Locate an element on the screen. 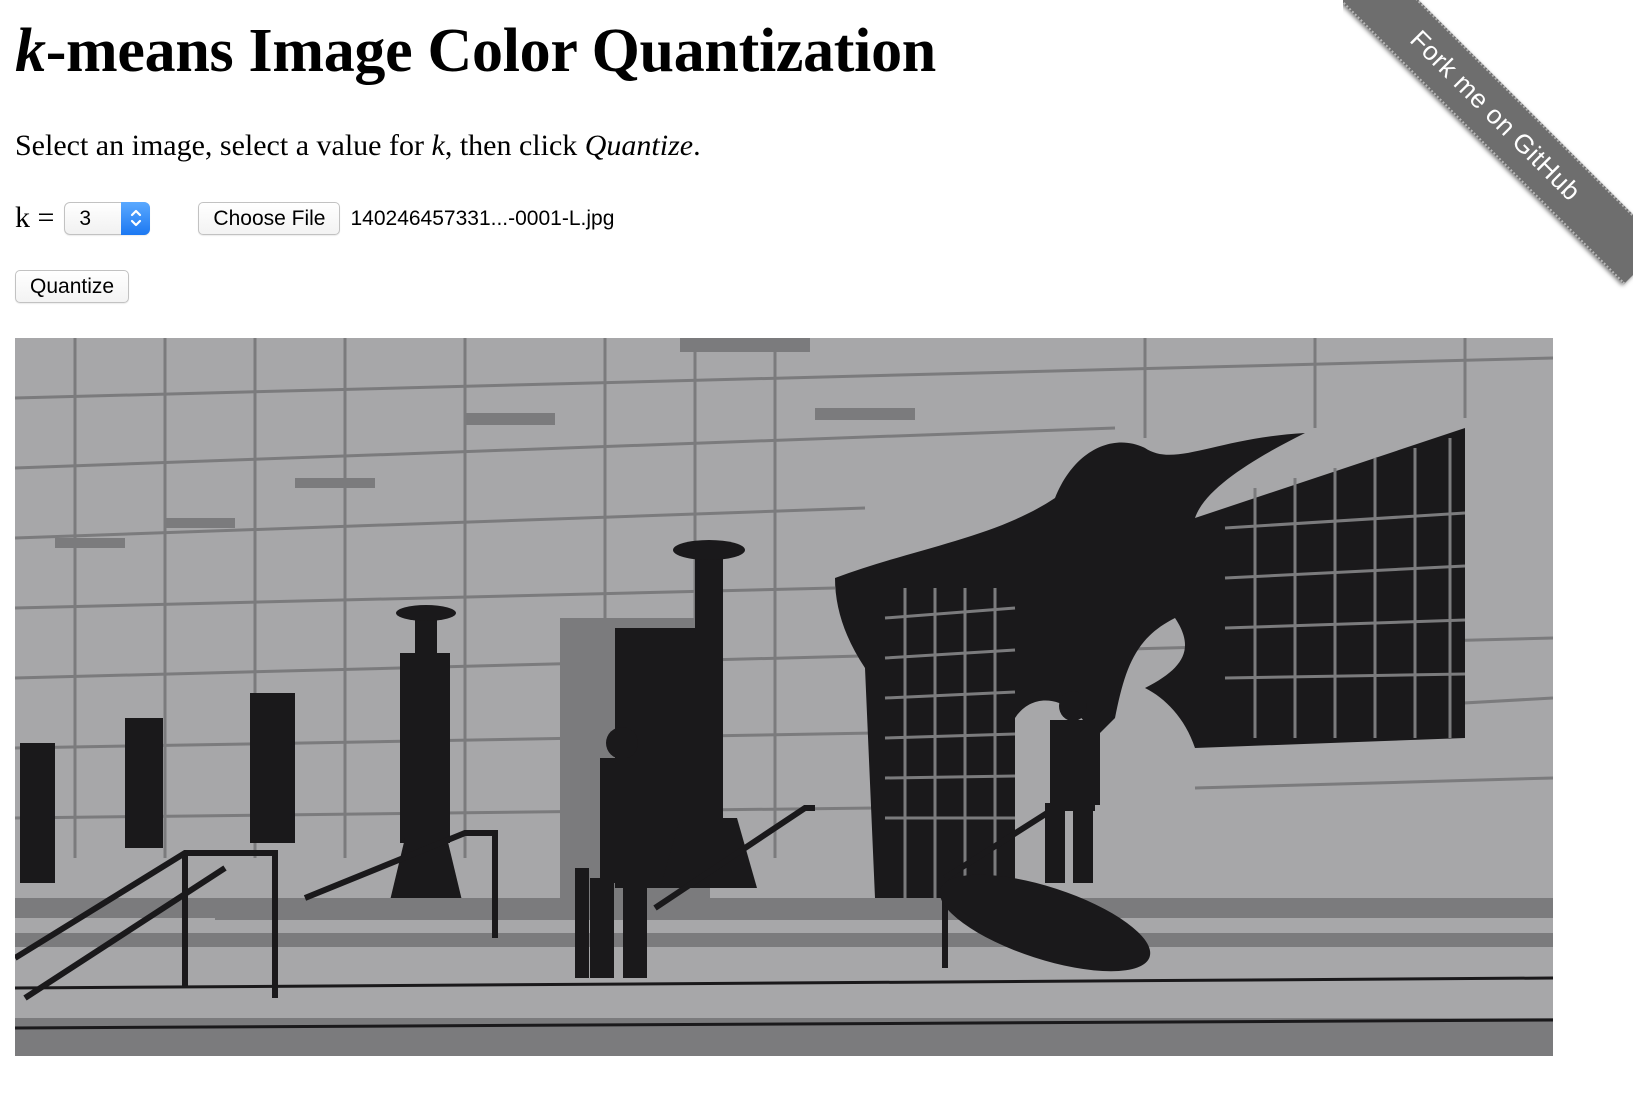 The width and height of the screenshot is (1633, 1114). instructions-k: k is located at coordinates (438, 145).